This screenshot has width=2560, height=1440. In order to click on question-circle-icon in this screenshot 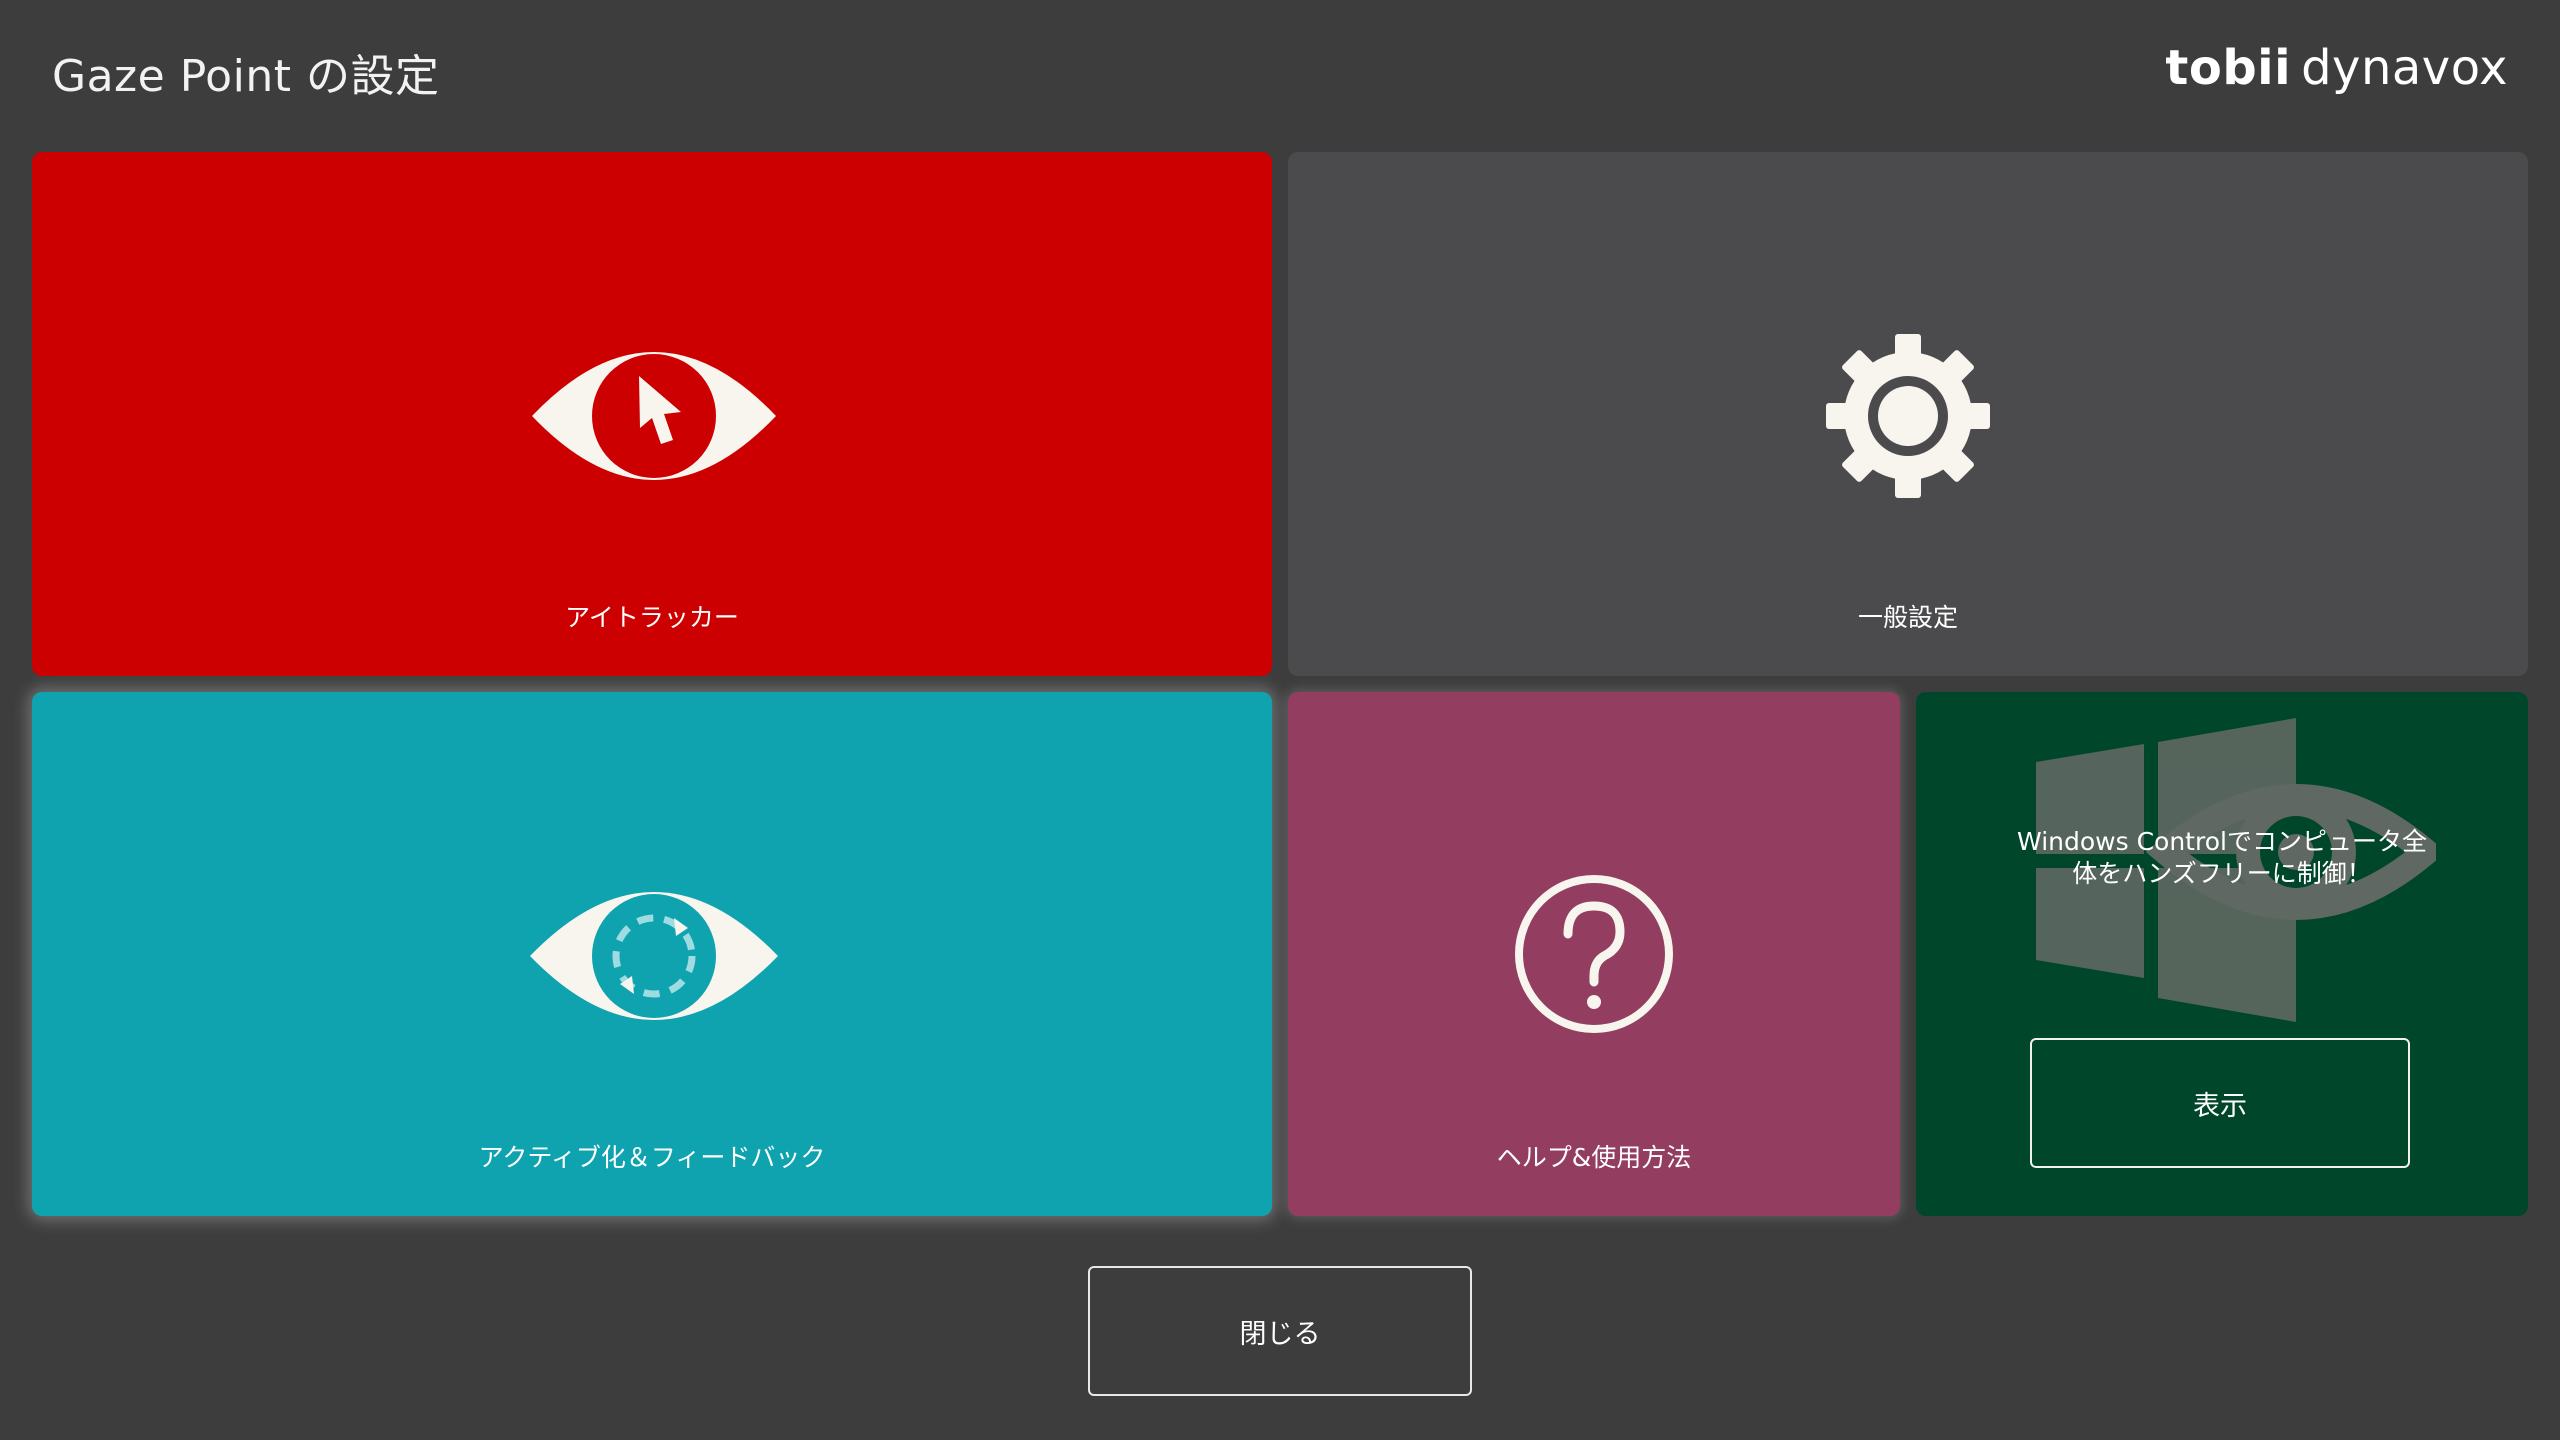, I will do `click(1594, 954)`.